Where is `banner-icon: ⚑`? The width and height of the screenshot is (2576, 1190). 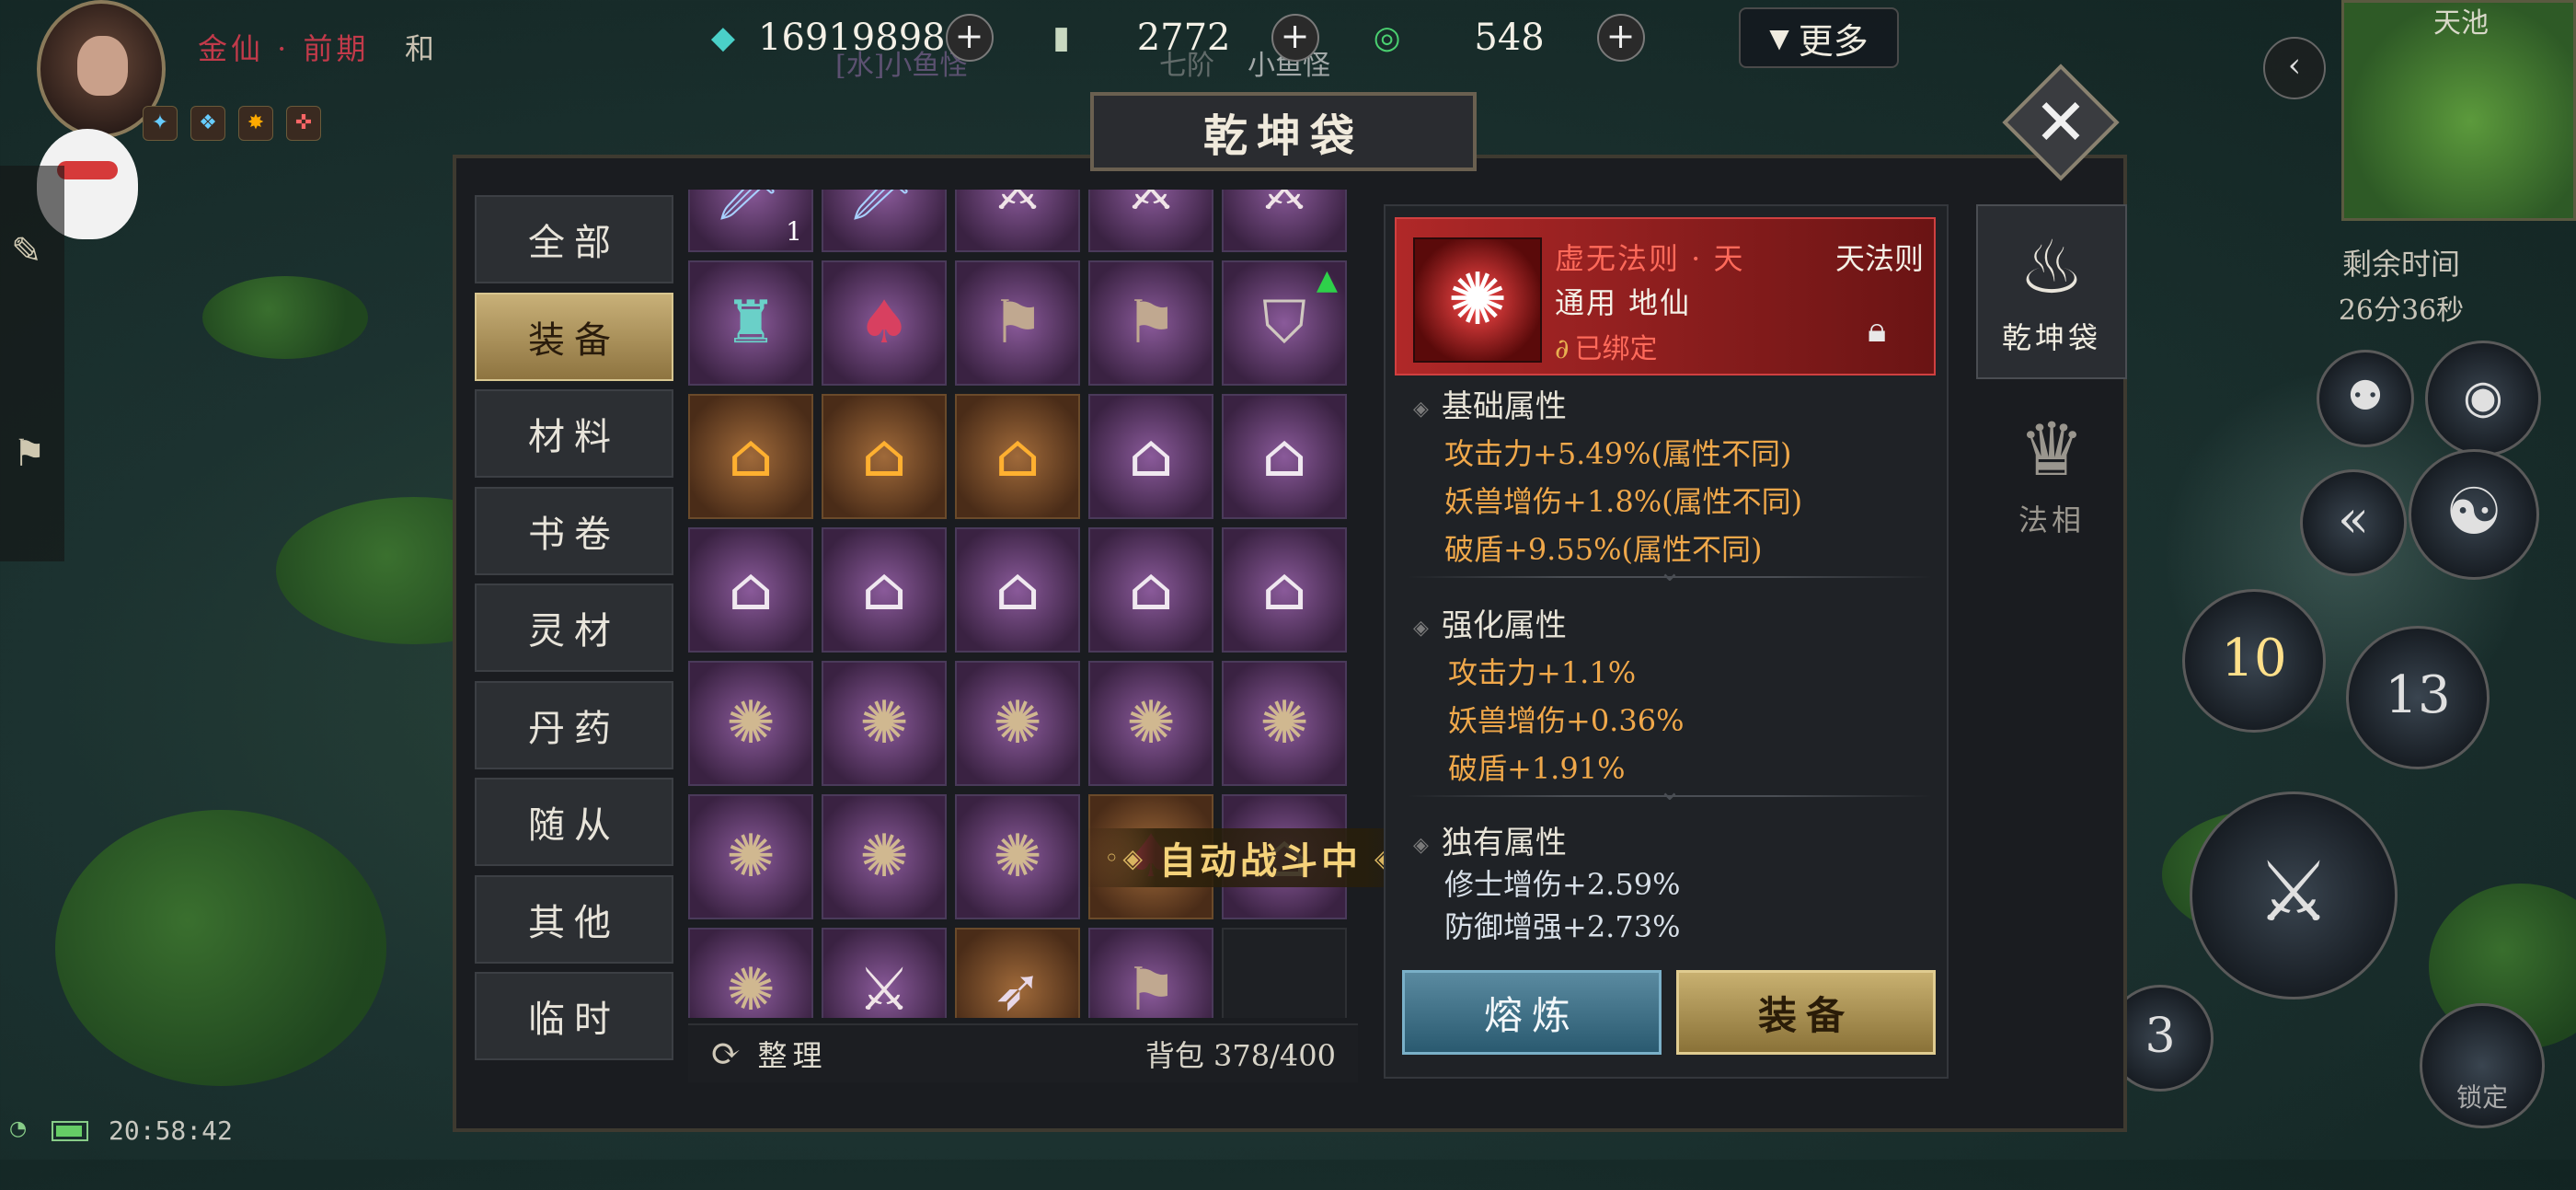
banner-icon: ⚑ is located at coordinates (1151, 323).